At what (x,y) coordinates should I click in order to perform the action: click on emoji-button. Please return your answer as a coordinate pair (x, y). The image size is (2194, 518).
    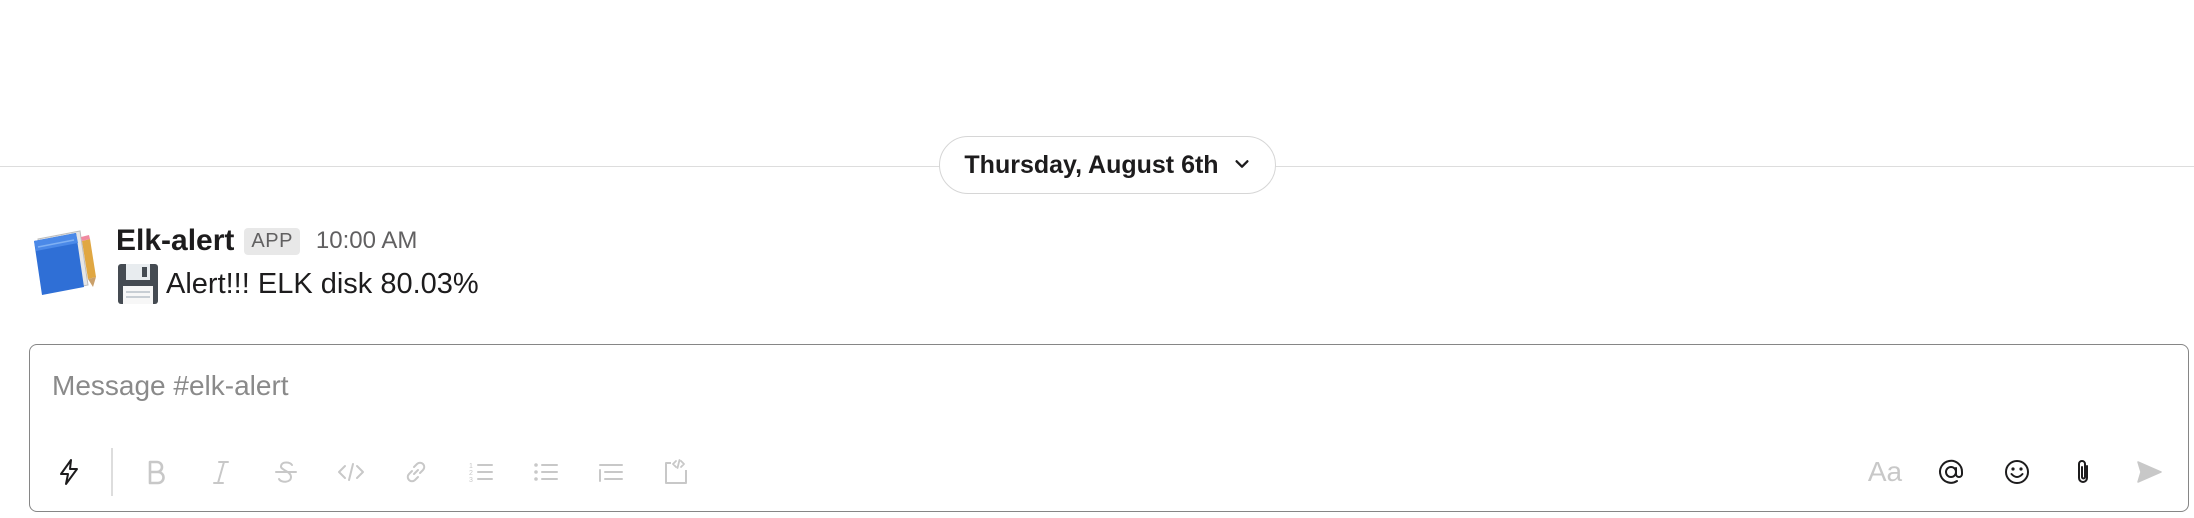
    Looking at the image, I should click on (2017, 472).